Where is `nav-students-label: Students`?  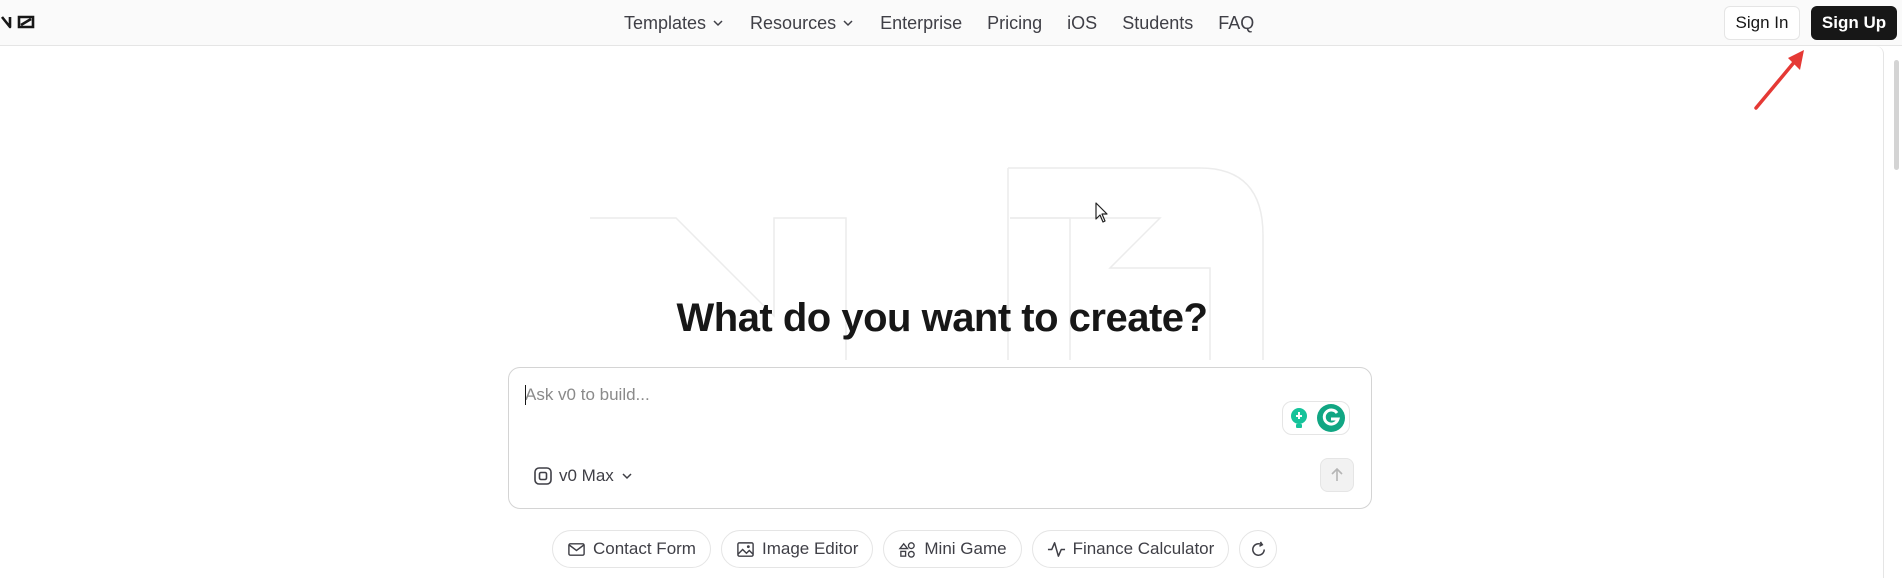
nav-students-label: Students is located at coordinates (1158, 22).